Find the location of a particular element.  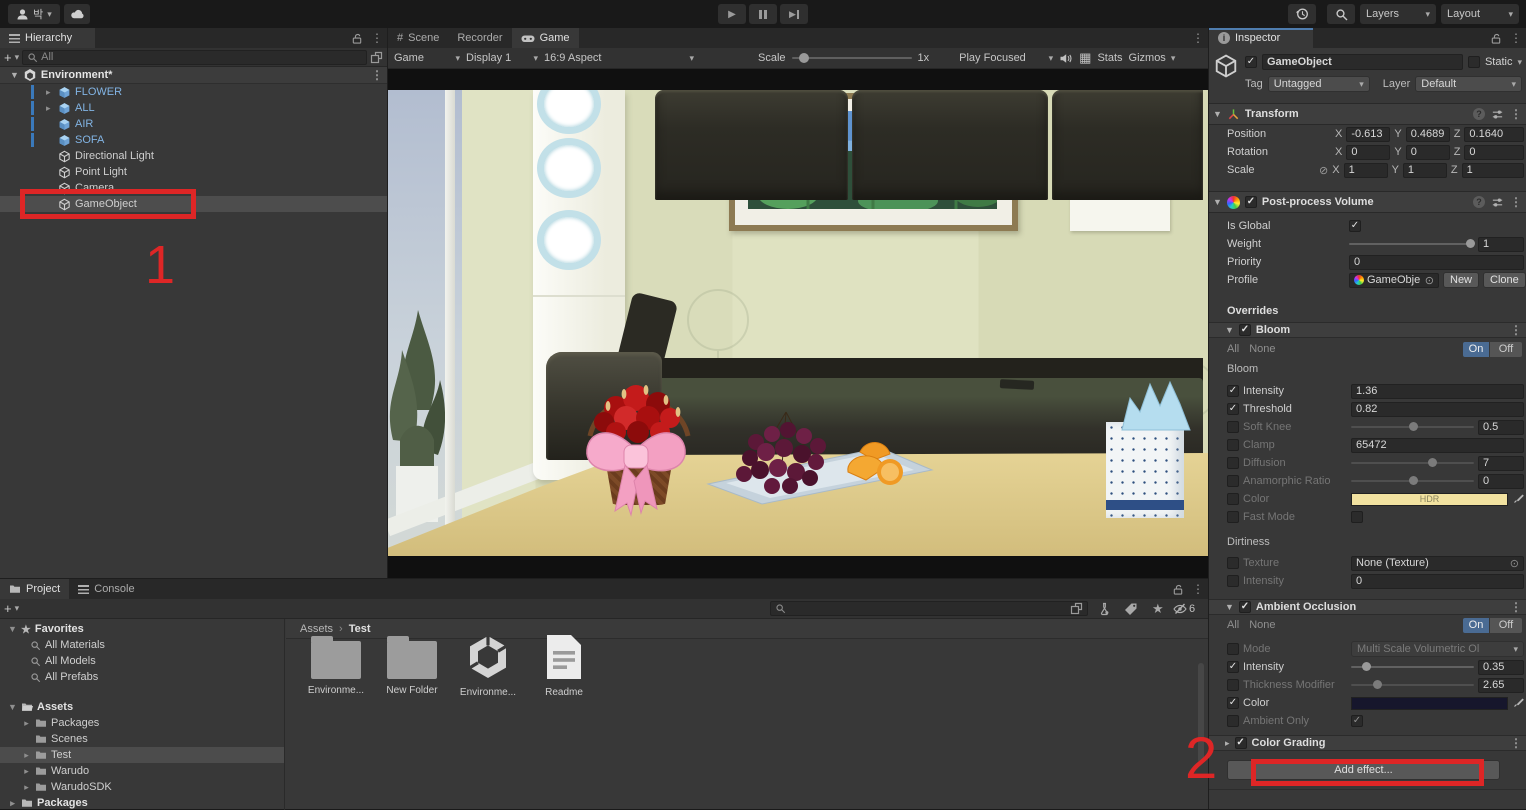

chevron-down-icon: ▾ is located at coordinates (17, 608).